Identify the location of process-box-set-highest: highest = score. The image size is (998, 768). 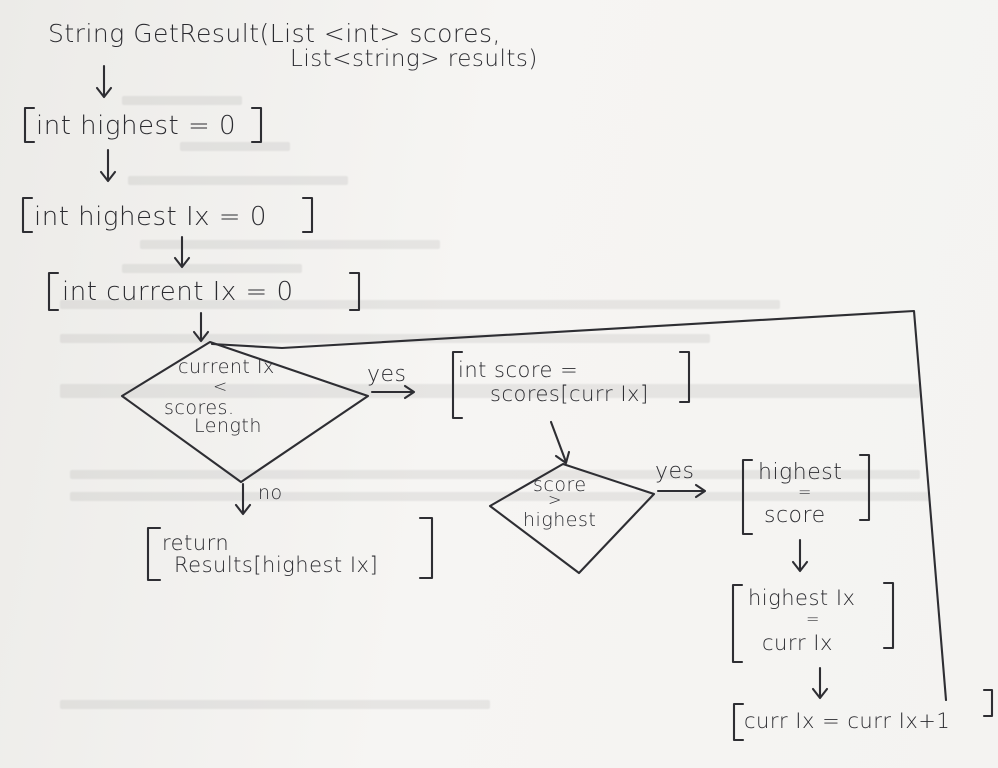
(806, 494).